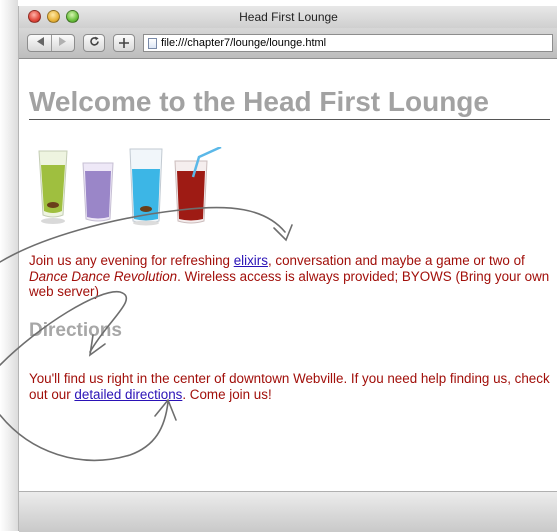 The height and width of the screenshot is (532, 557). What do you see at coordinates (243, 43) in the screenshot?
I see `address-url: file:///chapter7/lounge/lounge.html` at bounding box center [243, 43].